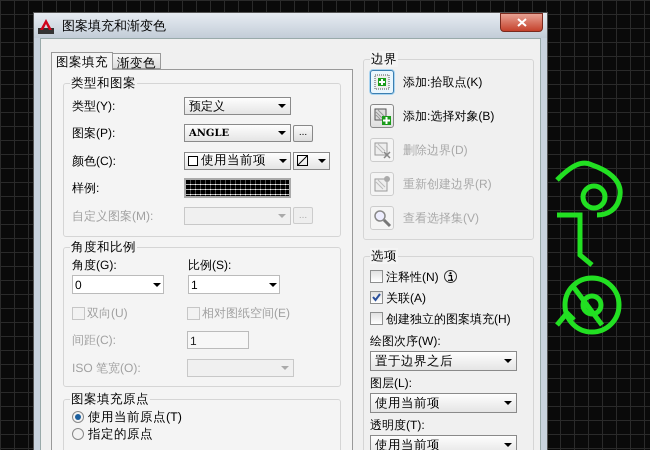 The width and height of the screenshot is (650, 450). I want to click on combo-field: 0, so click(118, 284).